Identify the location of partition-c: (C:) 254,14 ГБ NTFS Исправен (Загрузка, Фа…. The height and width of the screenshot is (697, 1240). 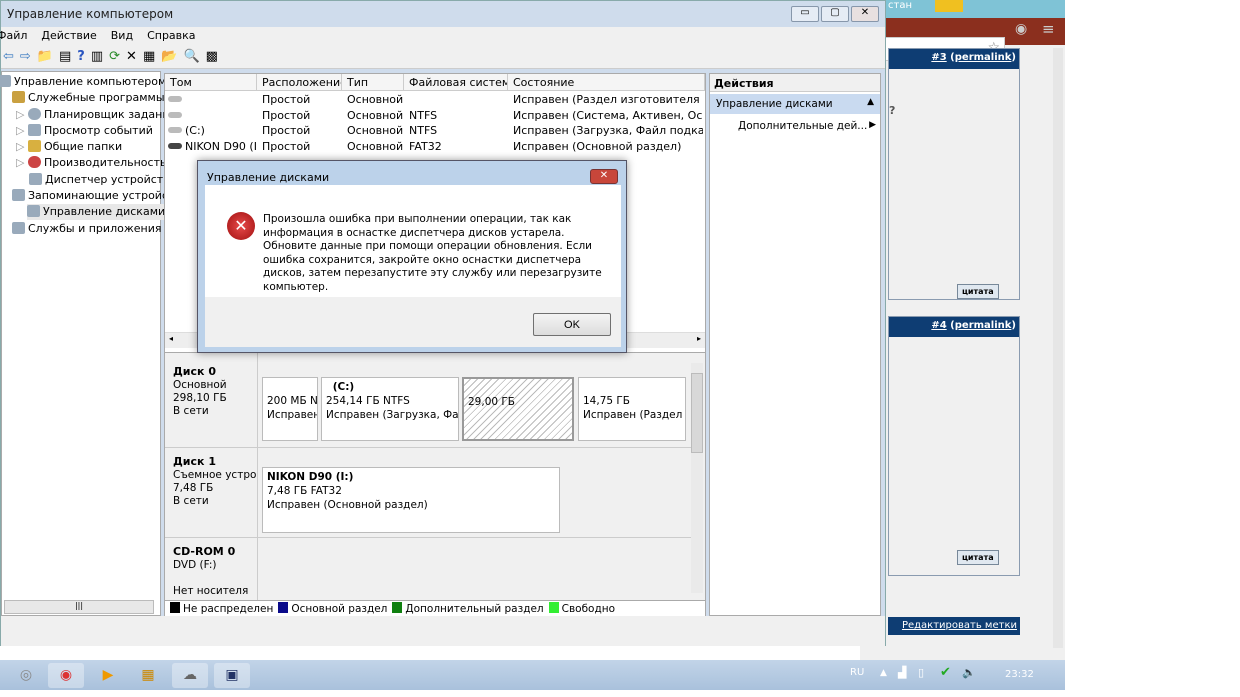
(390, 409).